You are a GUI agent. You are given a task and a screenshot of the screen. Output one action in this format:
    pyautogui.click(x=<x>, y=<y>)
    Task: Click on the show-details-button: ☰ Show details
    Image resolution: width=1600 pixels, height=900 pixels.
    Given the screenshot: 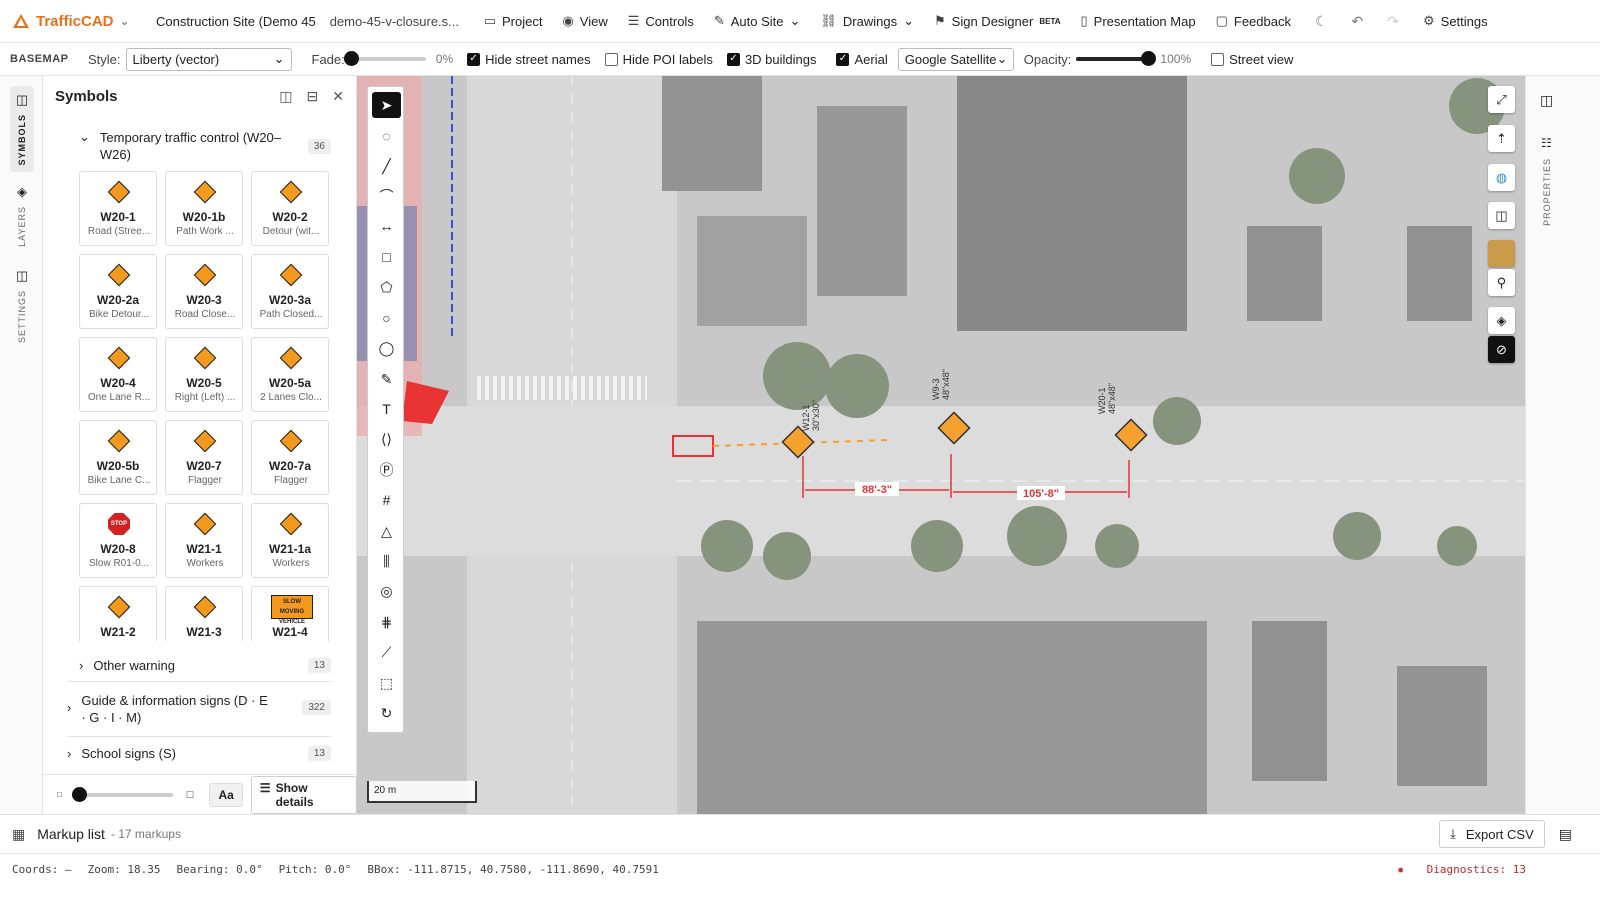 What is the action you would take?
    pyautogui.click(x=303, y=794)
    